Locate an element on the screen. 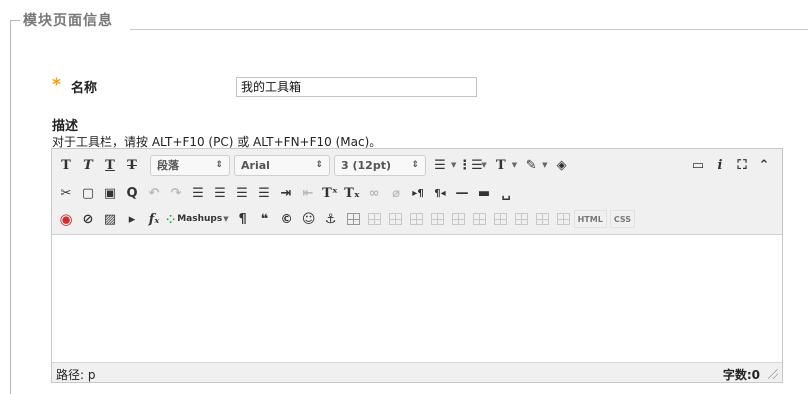  nonbreaking-space-icon: ␣ is located at coordinates (506, 193).